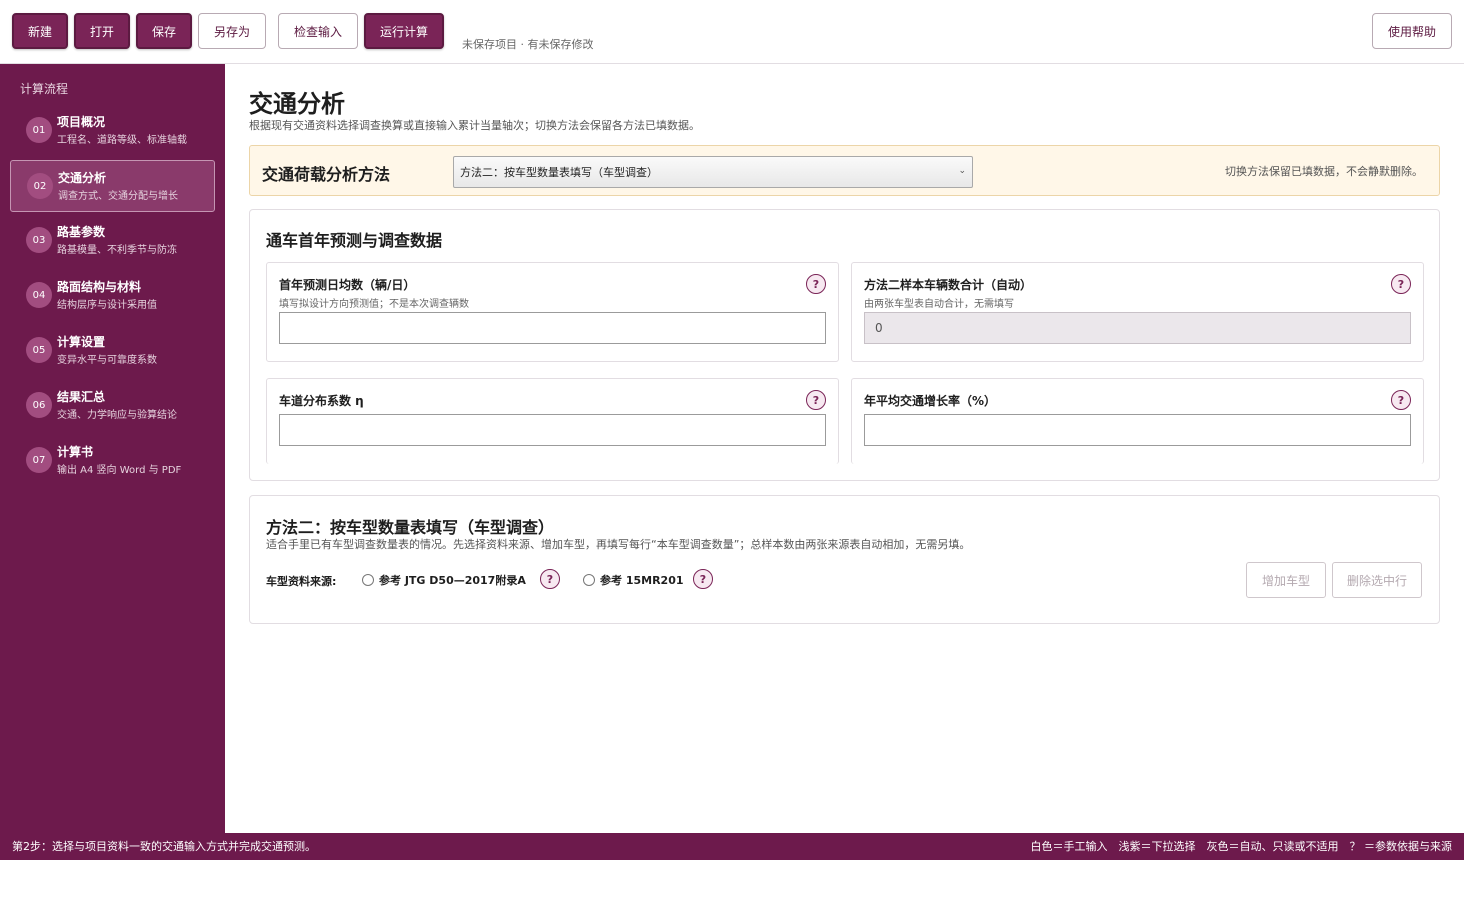  What do you see at coordinates (1412, 31) in the screenshot?
I see `help-button: 使用帮助` at bounding box center [1412, 31].